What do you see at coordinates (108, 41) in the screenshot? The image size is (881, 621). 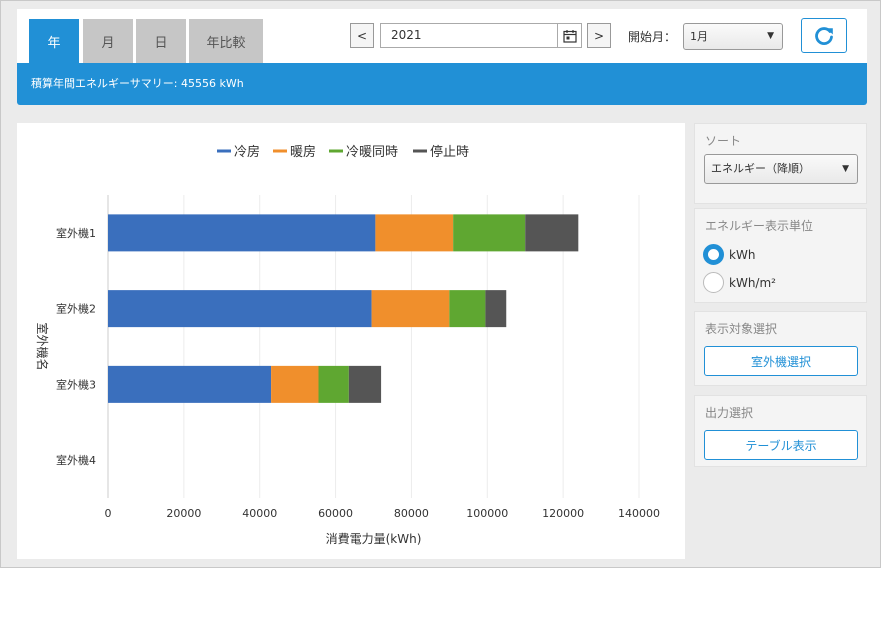 I see `tab-month: 月` at bounding box center [108, 41].